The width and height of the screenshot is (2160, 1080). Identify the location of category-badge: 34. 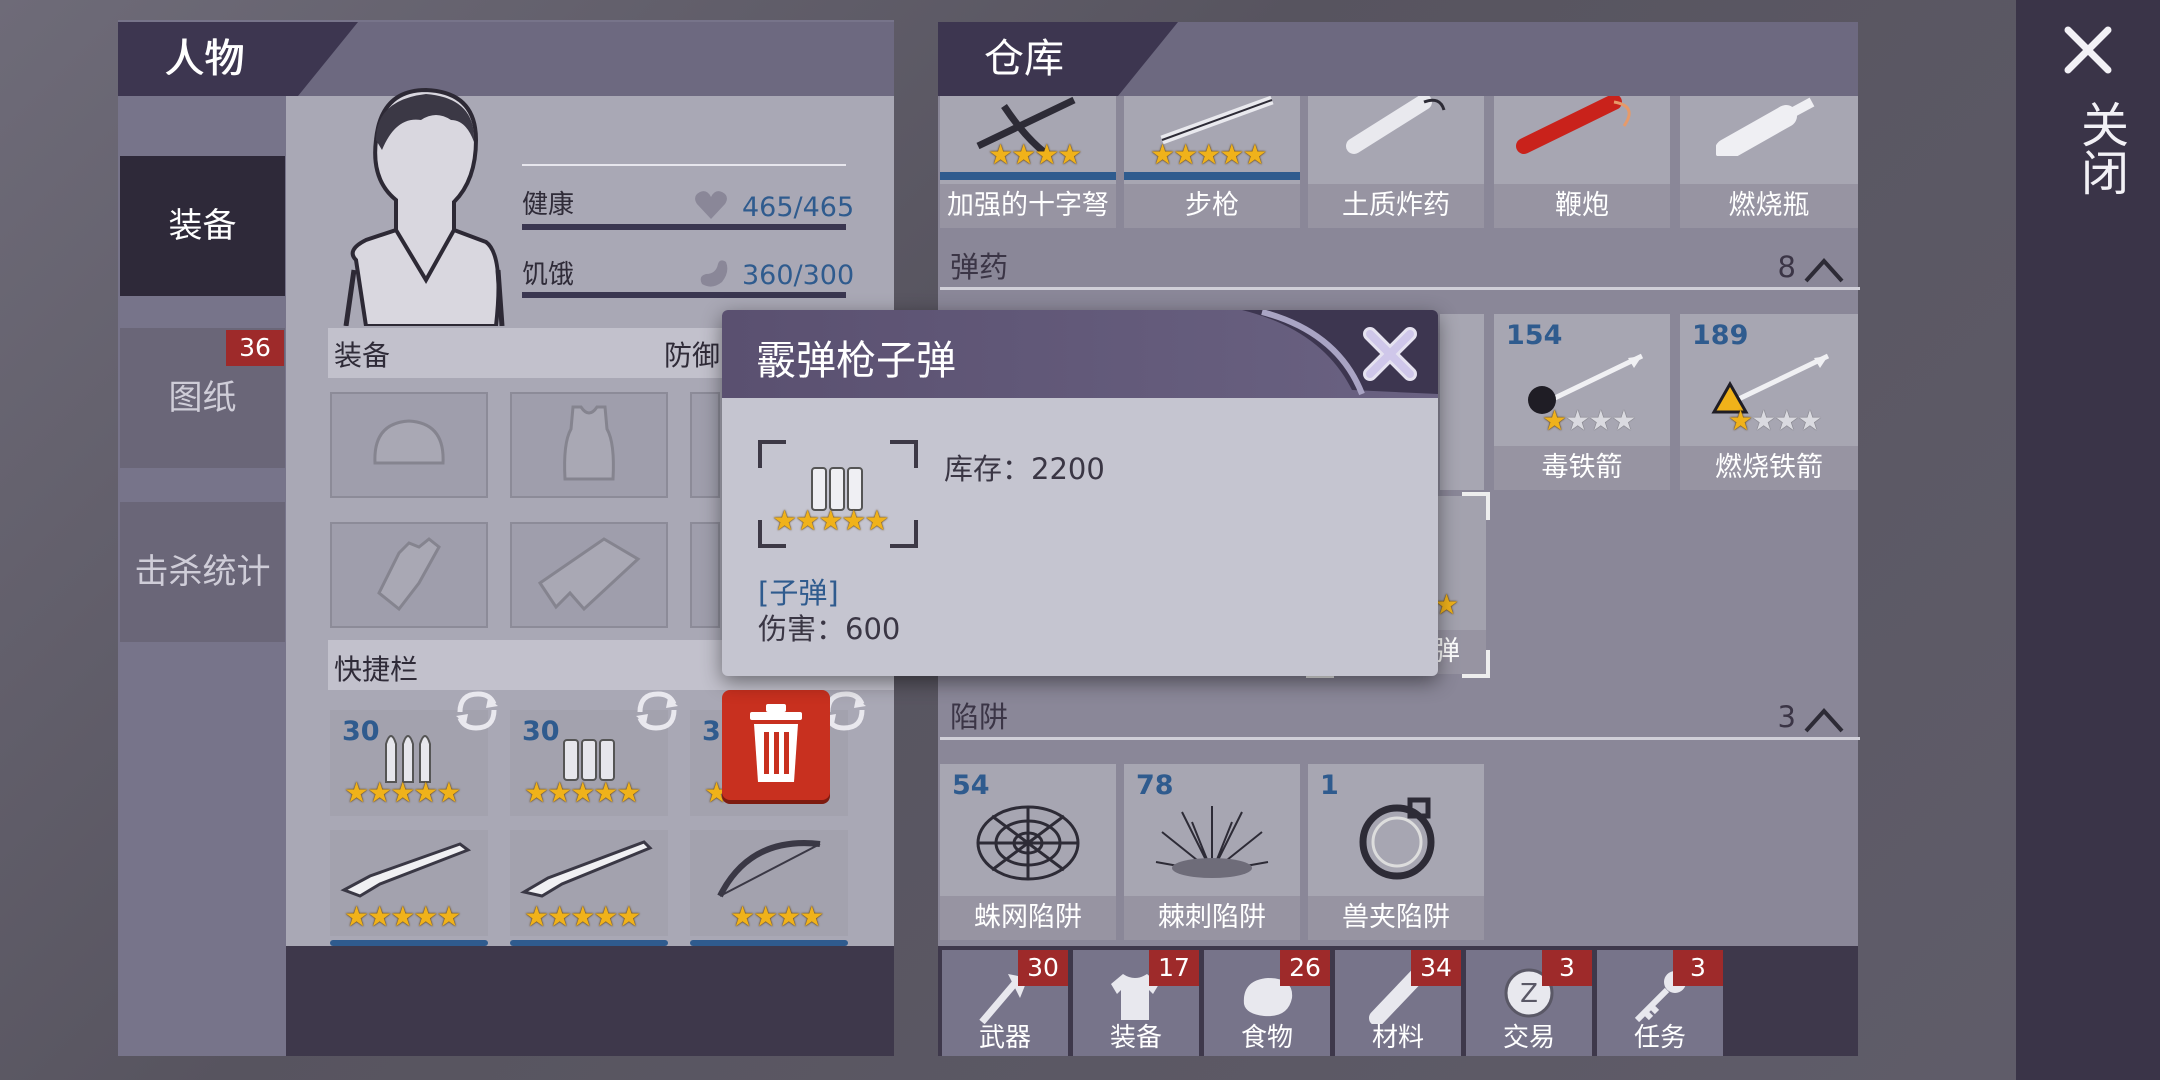
(1436, 968).